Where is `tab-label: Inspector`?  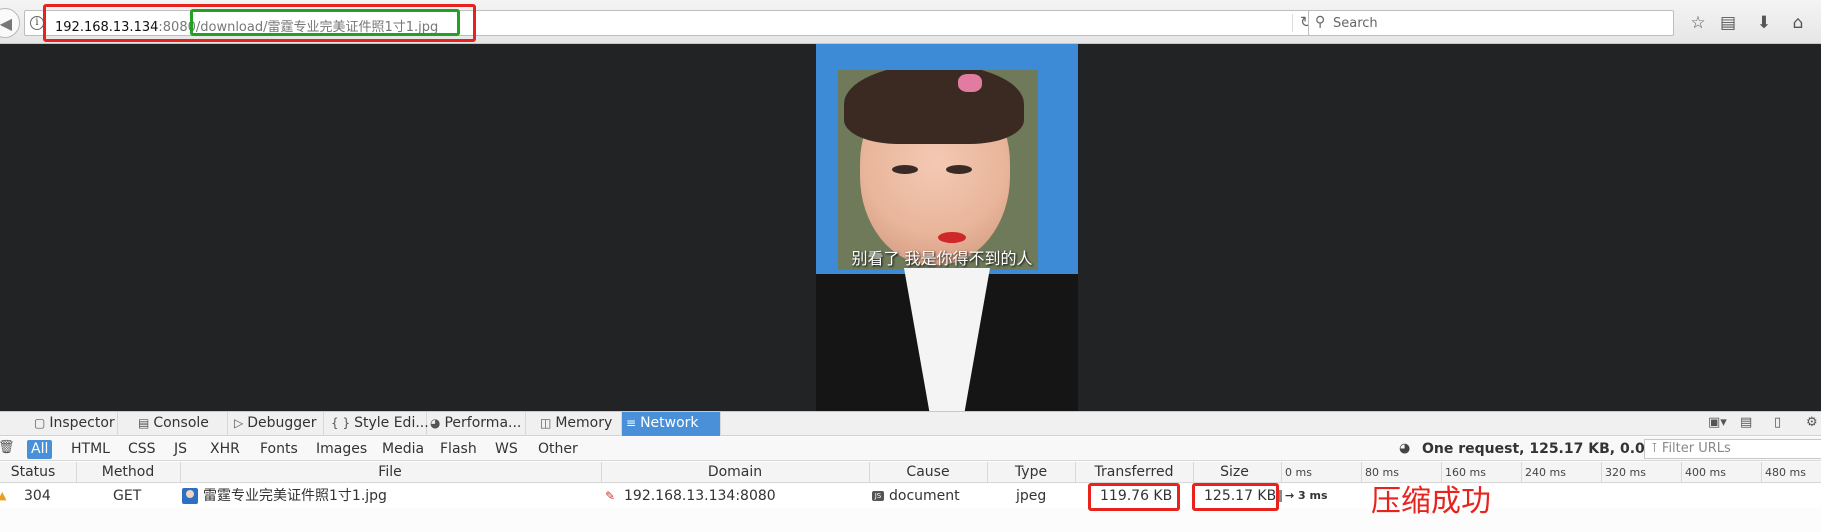 tab-label: Inspector is located at coordinates (82, 423).